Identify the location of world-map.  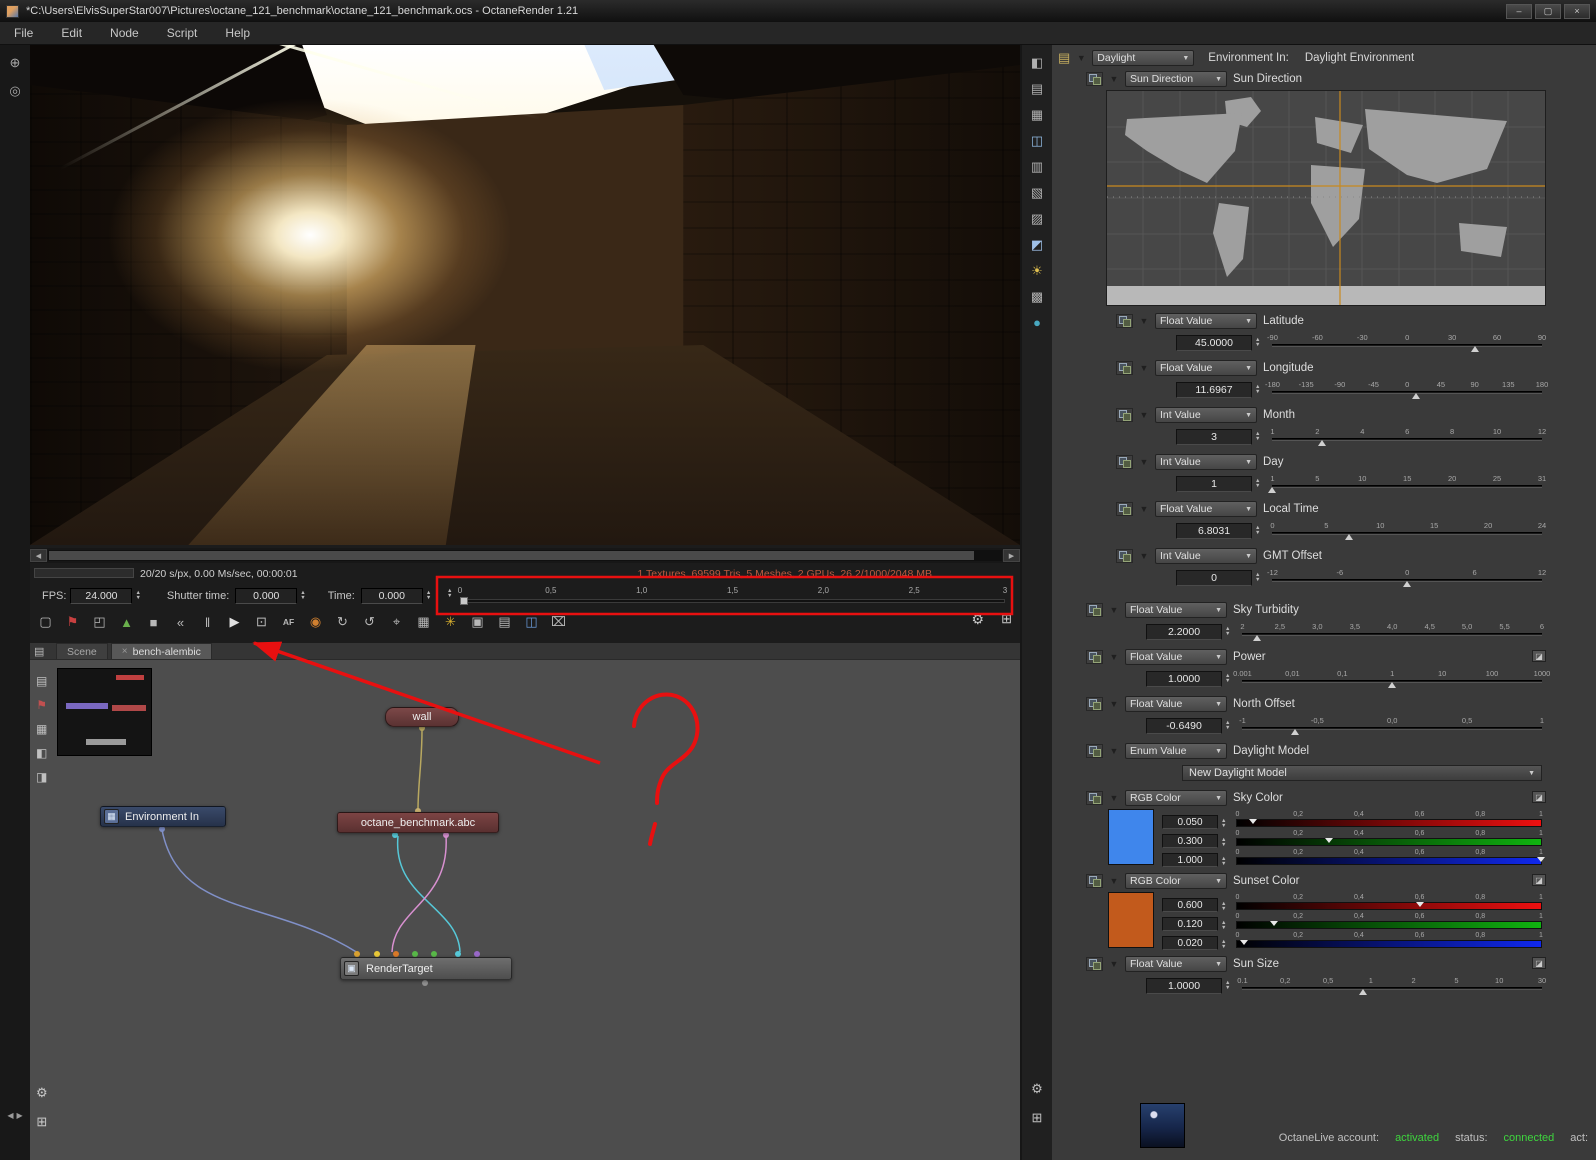
(1326, 198).